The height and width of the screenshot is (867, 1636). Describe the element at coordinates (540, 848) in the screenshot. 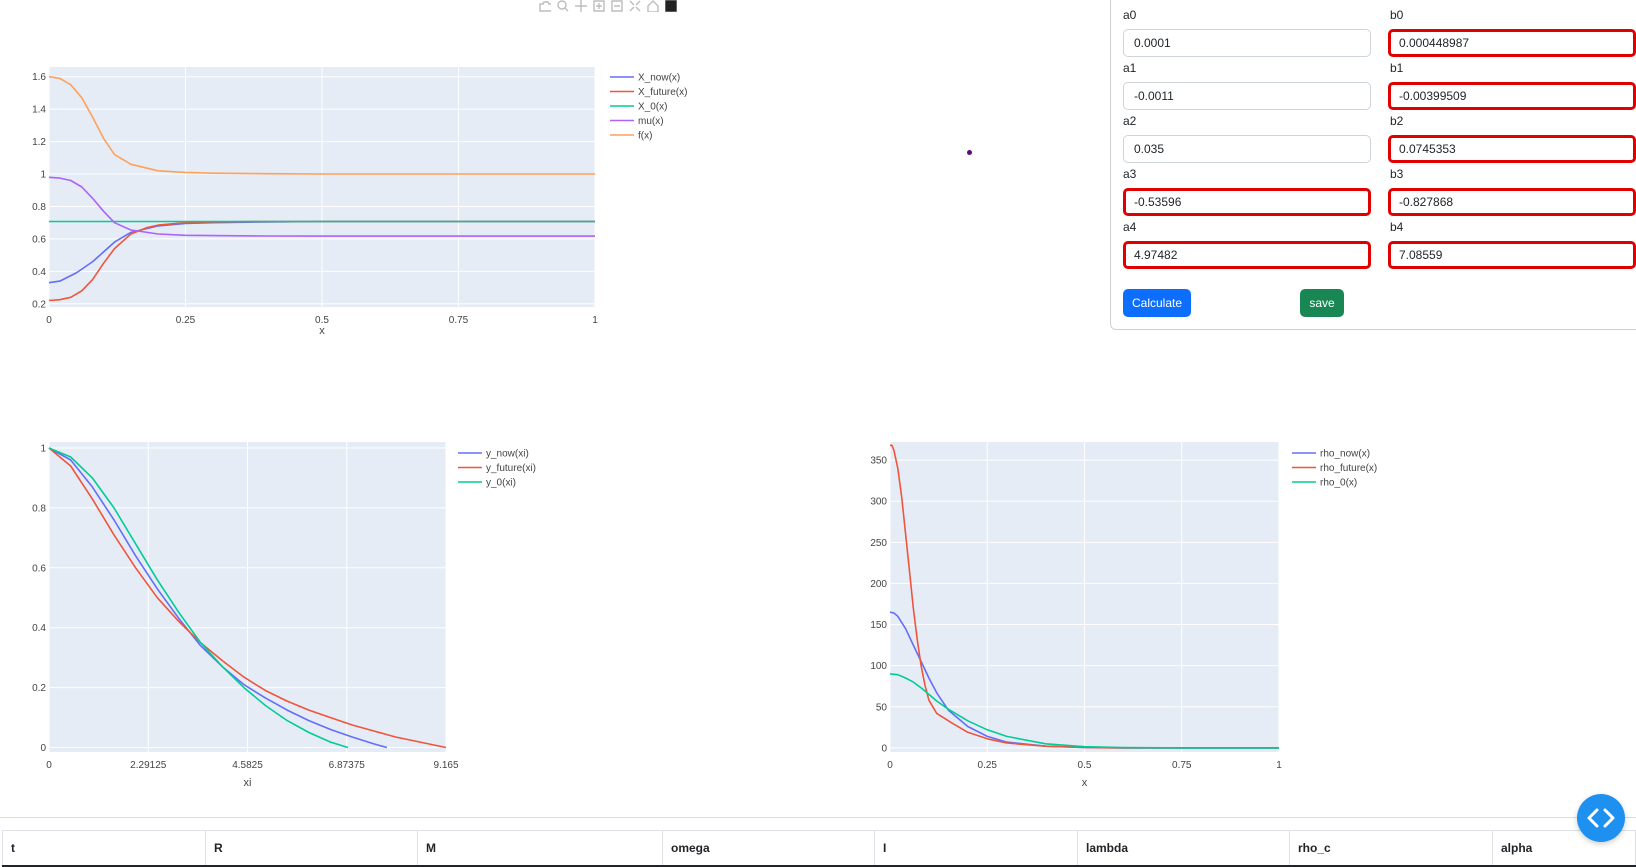

I see `column-header-M: M` at that location.